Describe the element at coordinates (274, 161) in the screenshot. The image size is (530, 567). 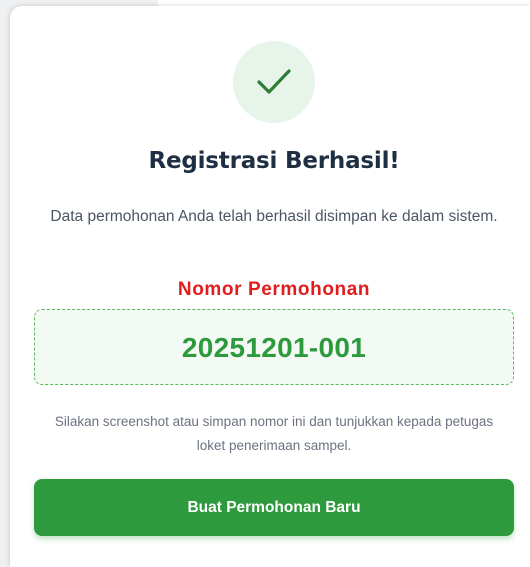
I see `success-title: Registrasi Berhasil!` at that location.